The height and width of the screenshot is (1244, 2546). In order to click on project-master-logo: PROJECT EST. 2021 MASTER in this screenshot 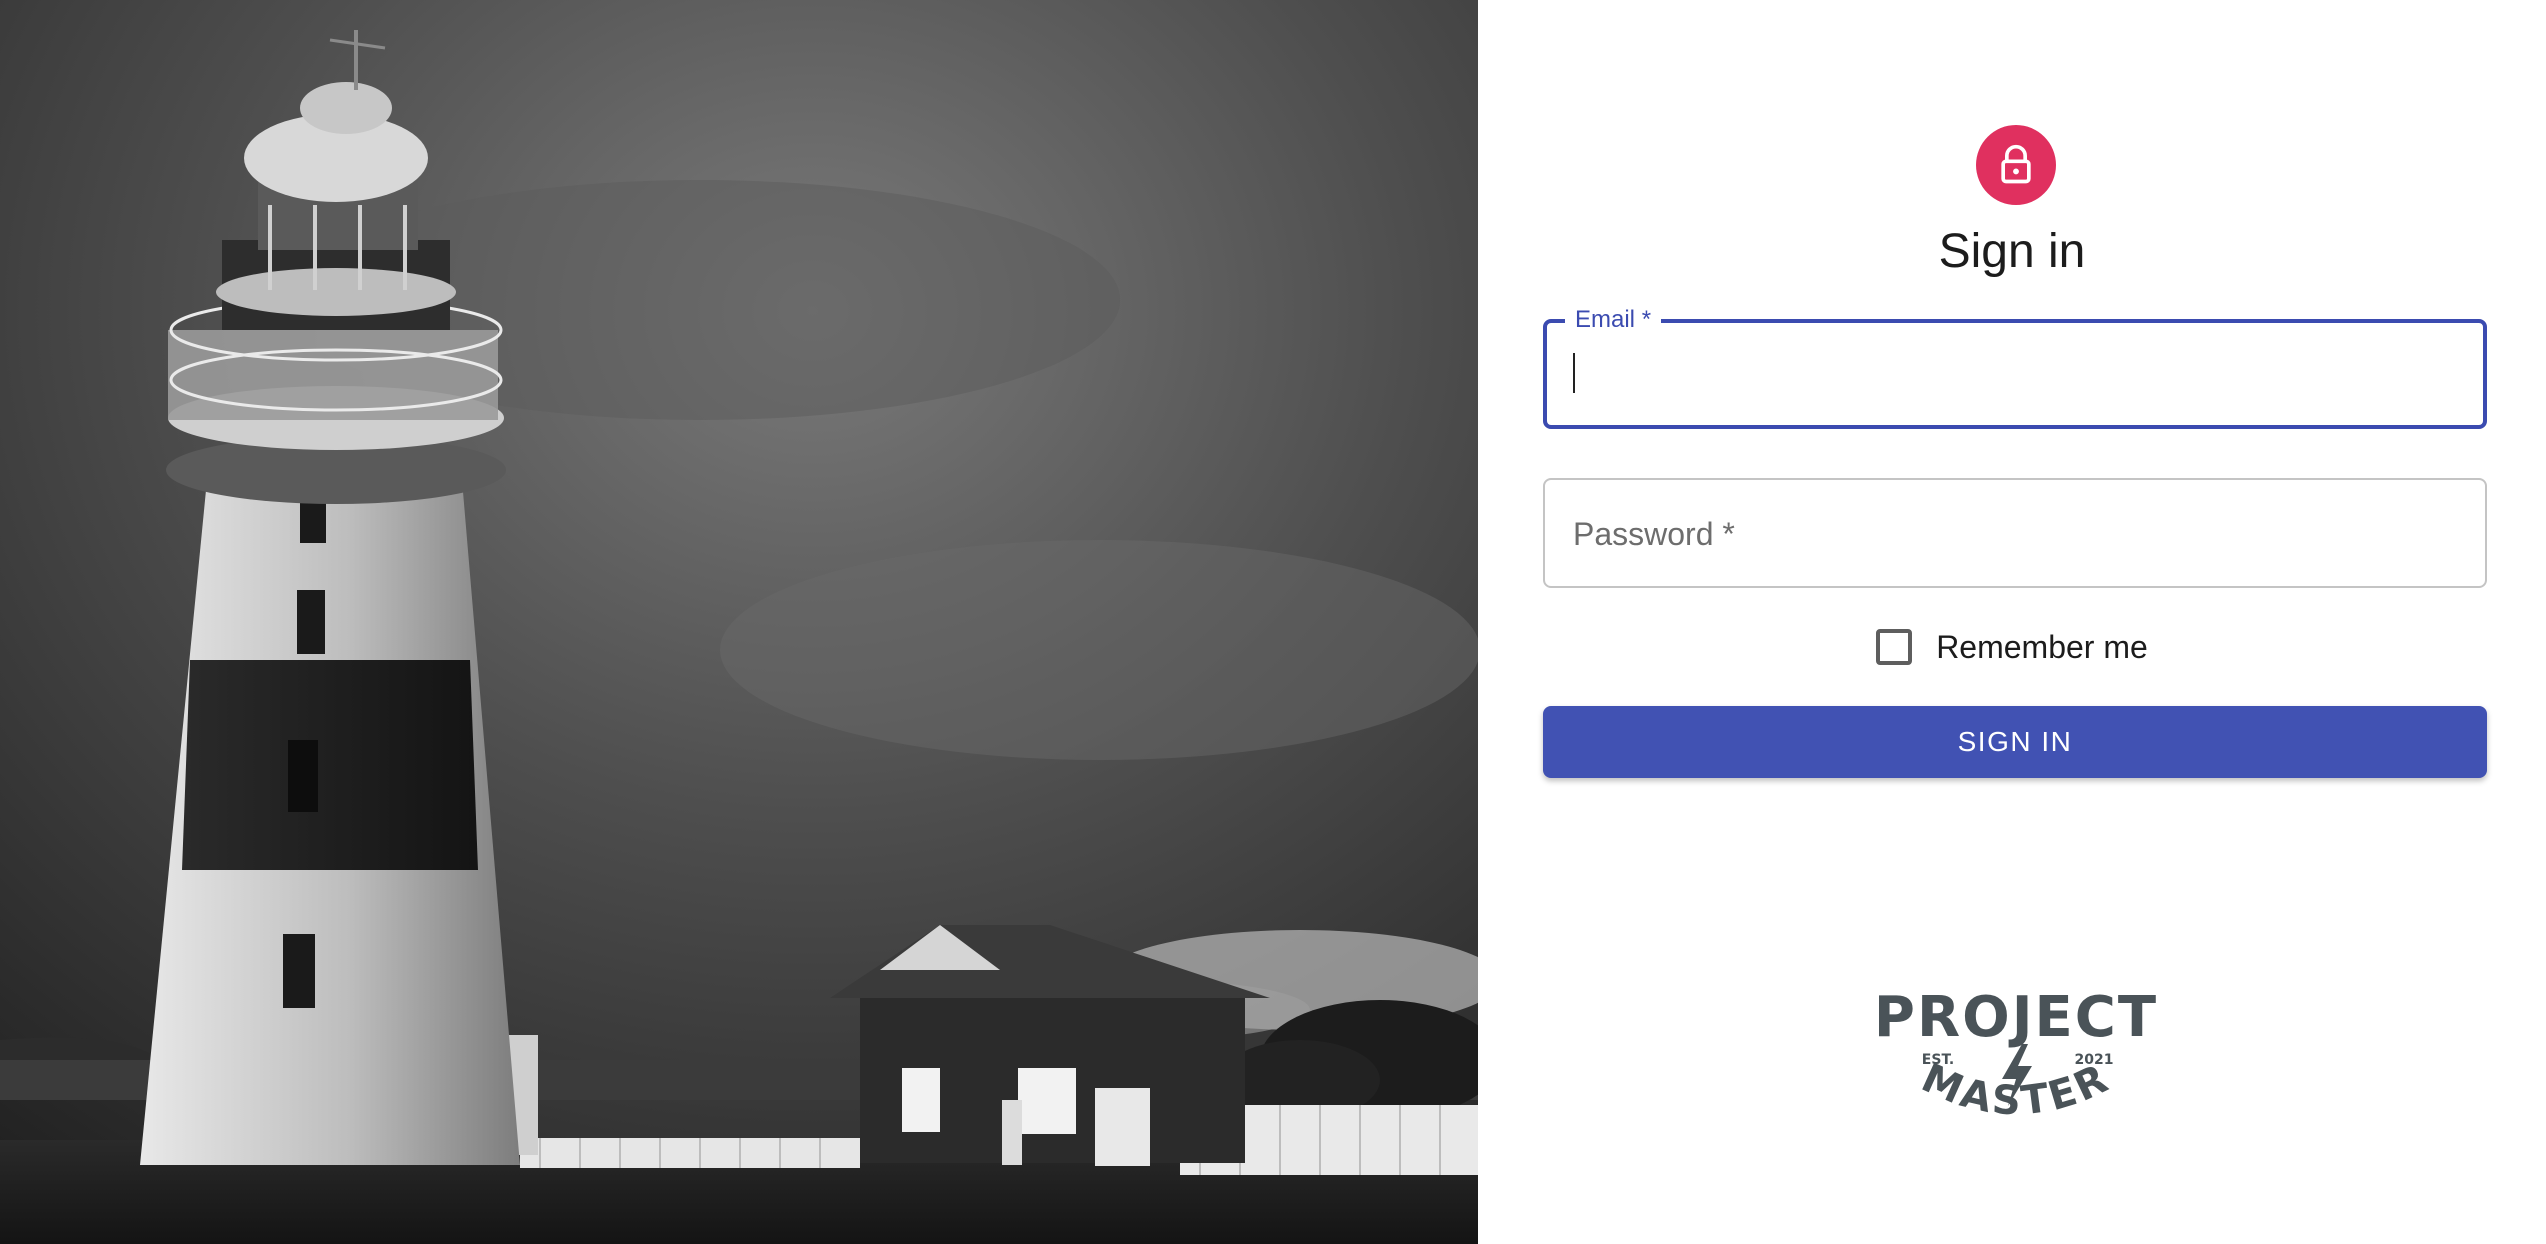, I will do `click(2016, 1064)`.